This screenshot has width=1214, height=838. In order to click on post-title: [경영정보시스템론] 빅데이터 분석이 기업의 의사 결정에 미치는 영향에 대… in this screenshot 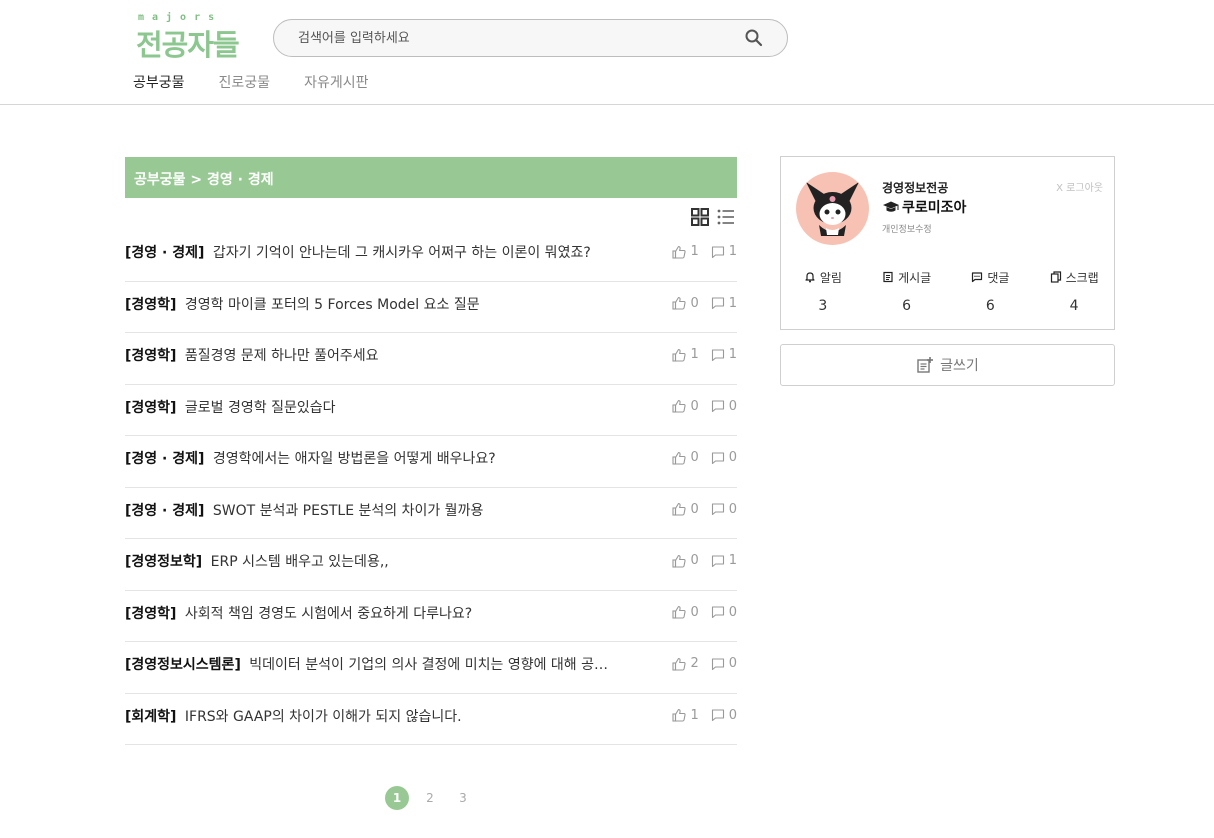, I will do `click(390, 664)`.